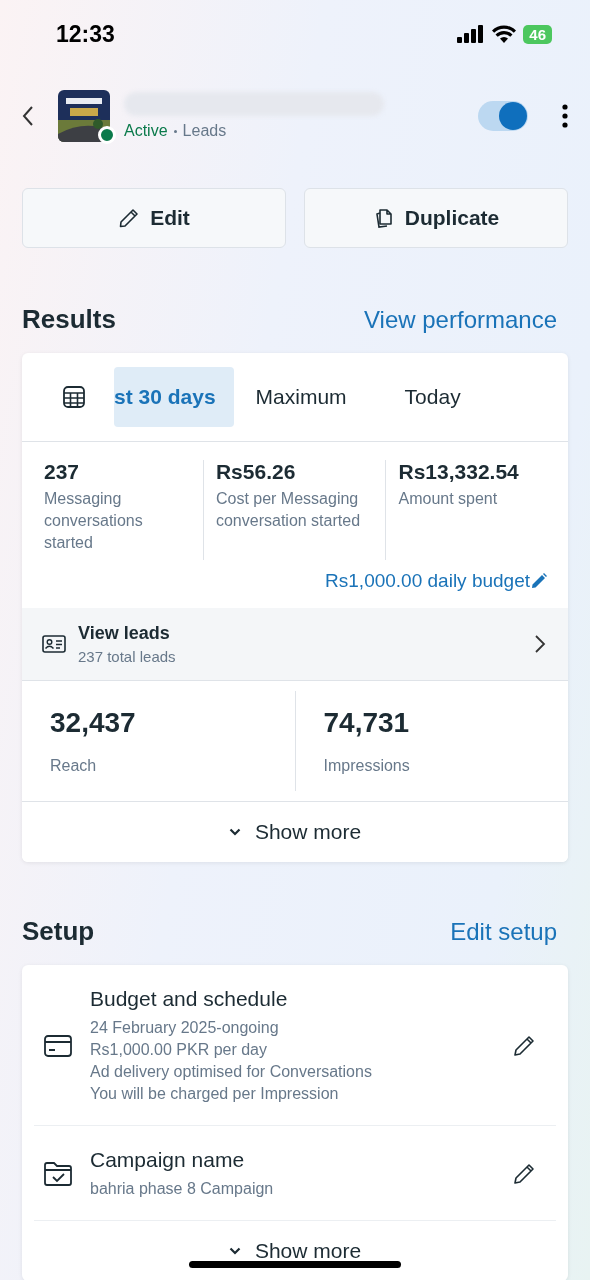 The width and height of the screenshot is (590, 1280). Describe the element at coordinates (94, 521) in the screenshot. I see `metric-label: Messaging conversations started` at that location.